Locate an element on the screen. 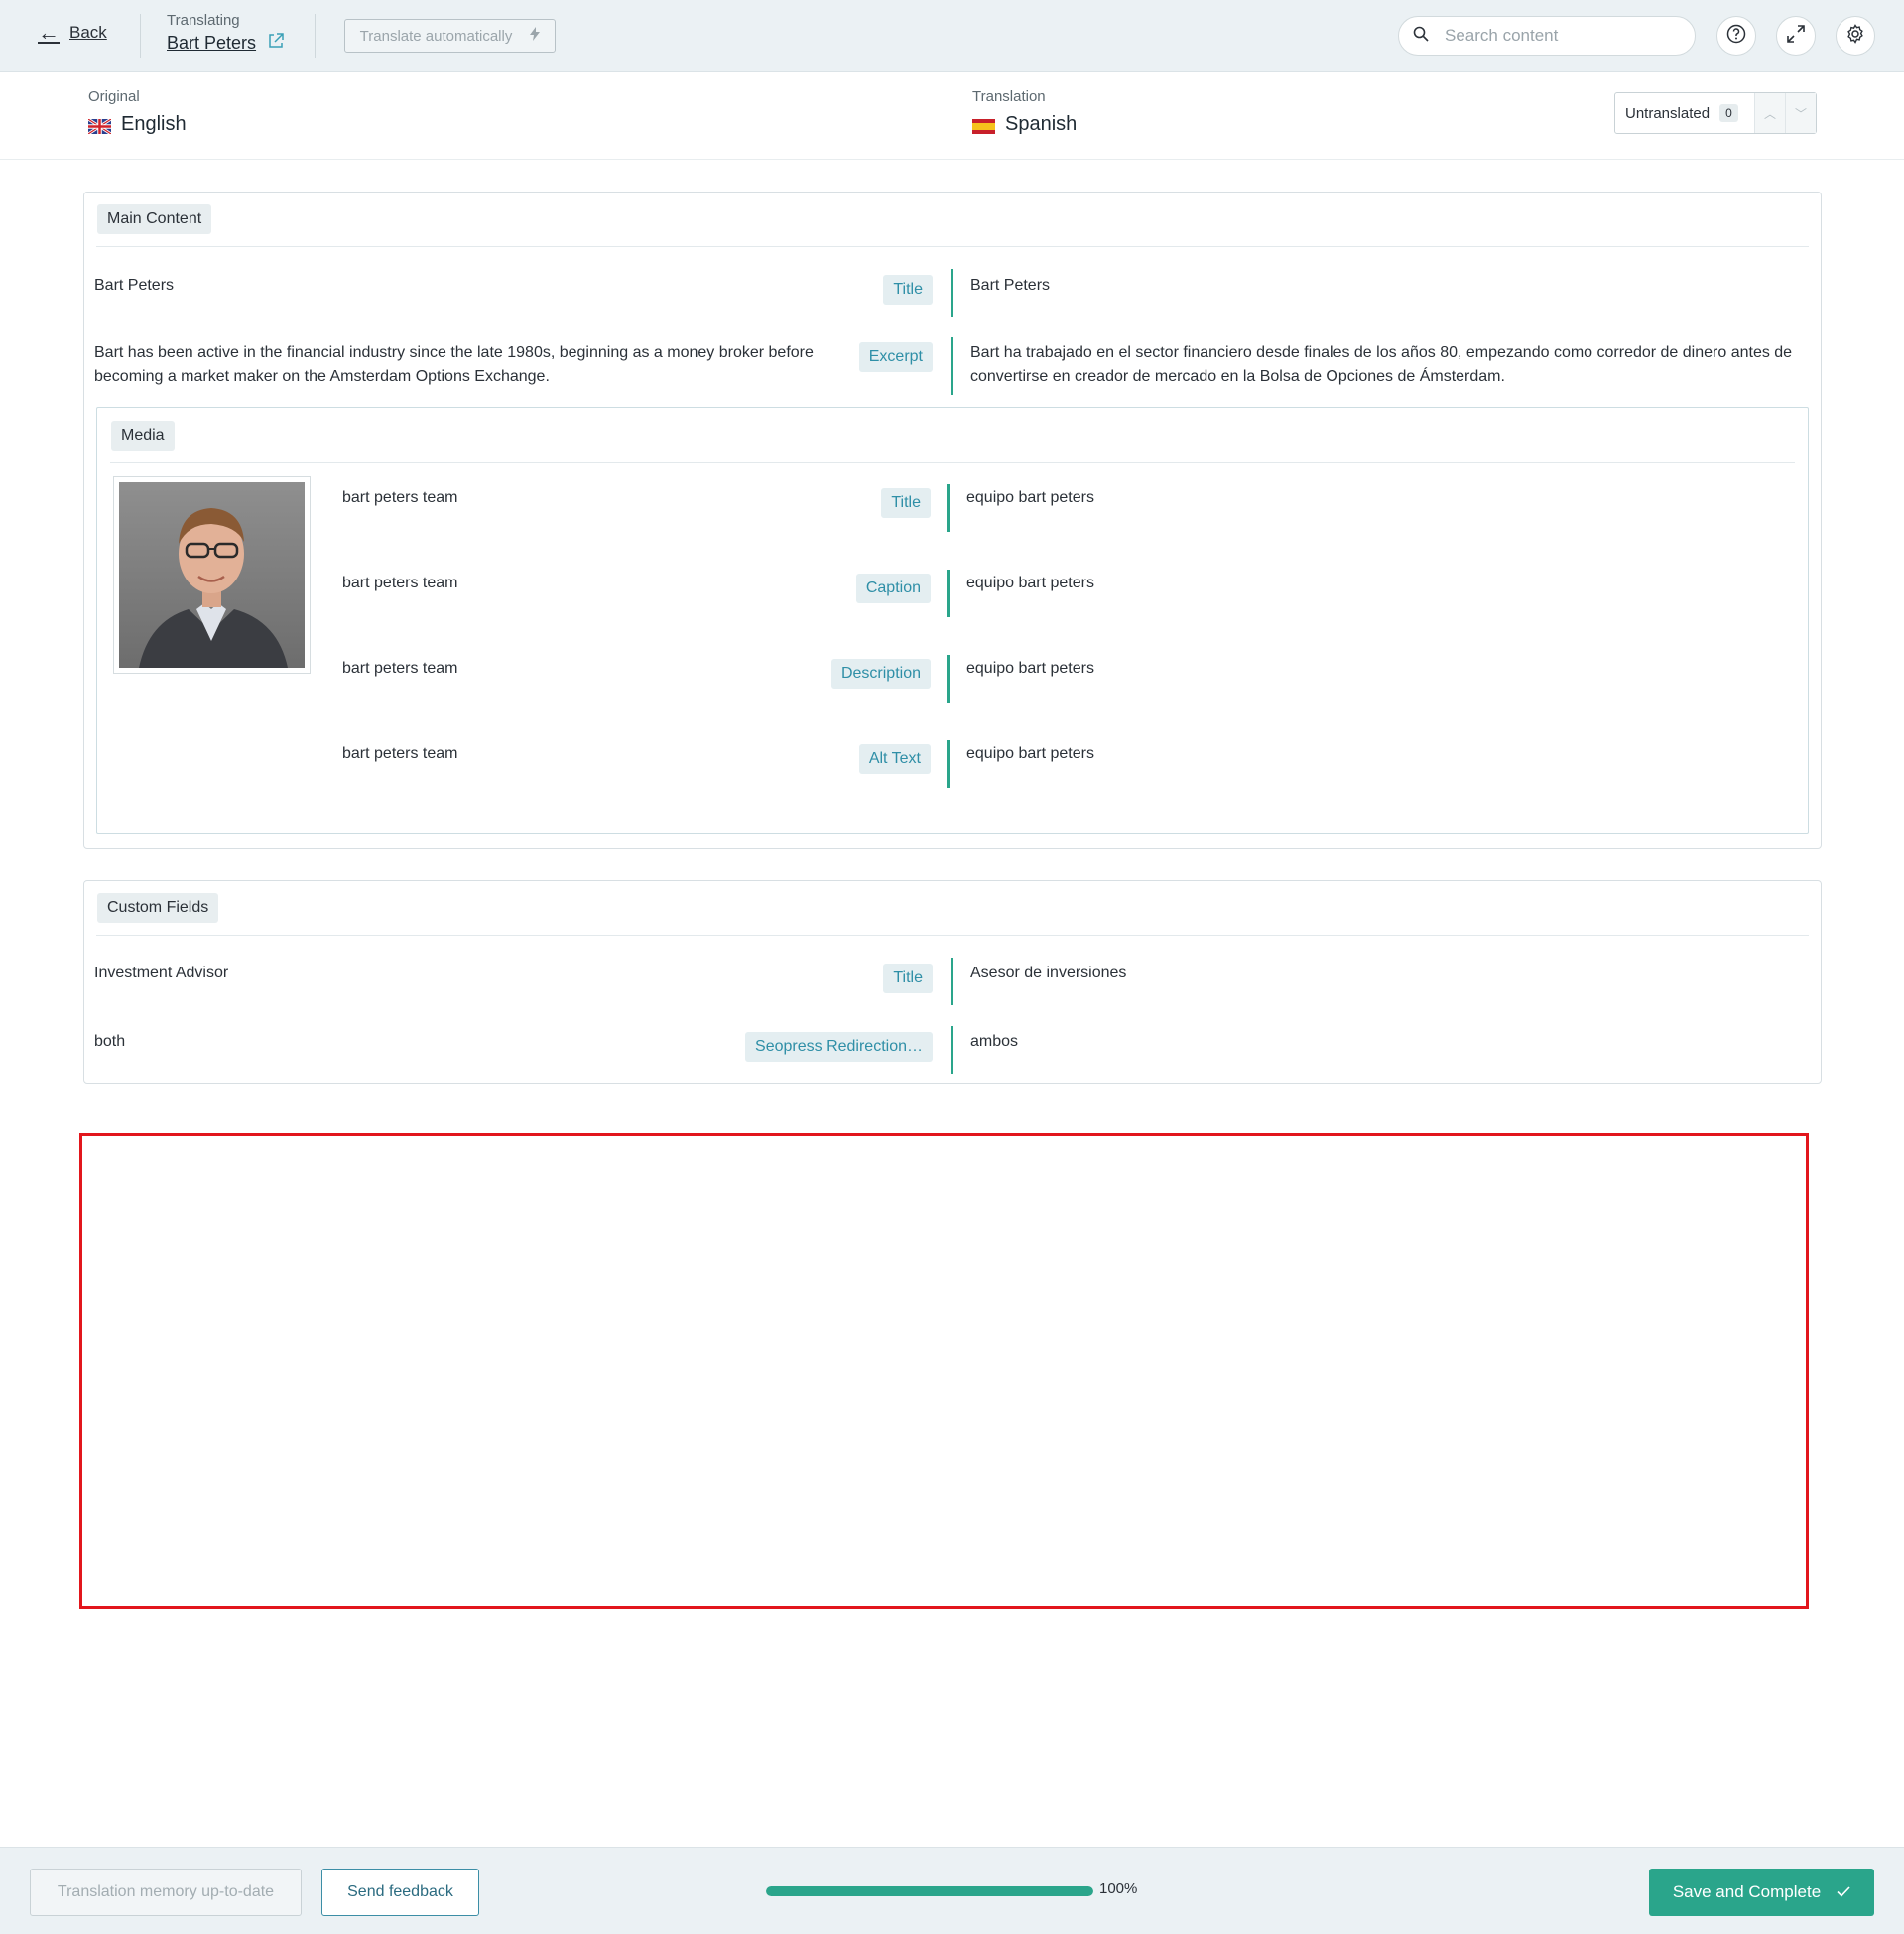 Image resolution: width=1904 pixels, height=1934 pixels. expand-icon is located at coordinates (1796, 36).